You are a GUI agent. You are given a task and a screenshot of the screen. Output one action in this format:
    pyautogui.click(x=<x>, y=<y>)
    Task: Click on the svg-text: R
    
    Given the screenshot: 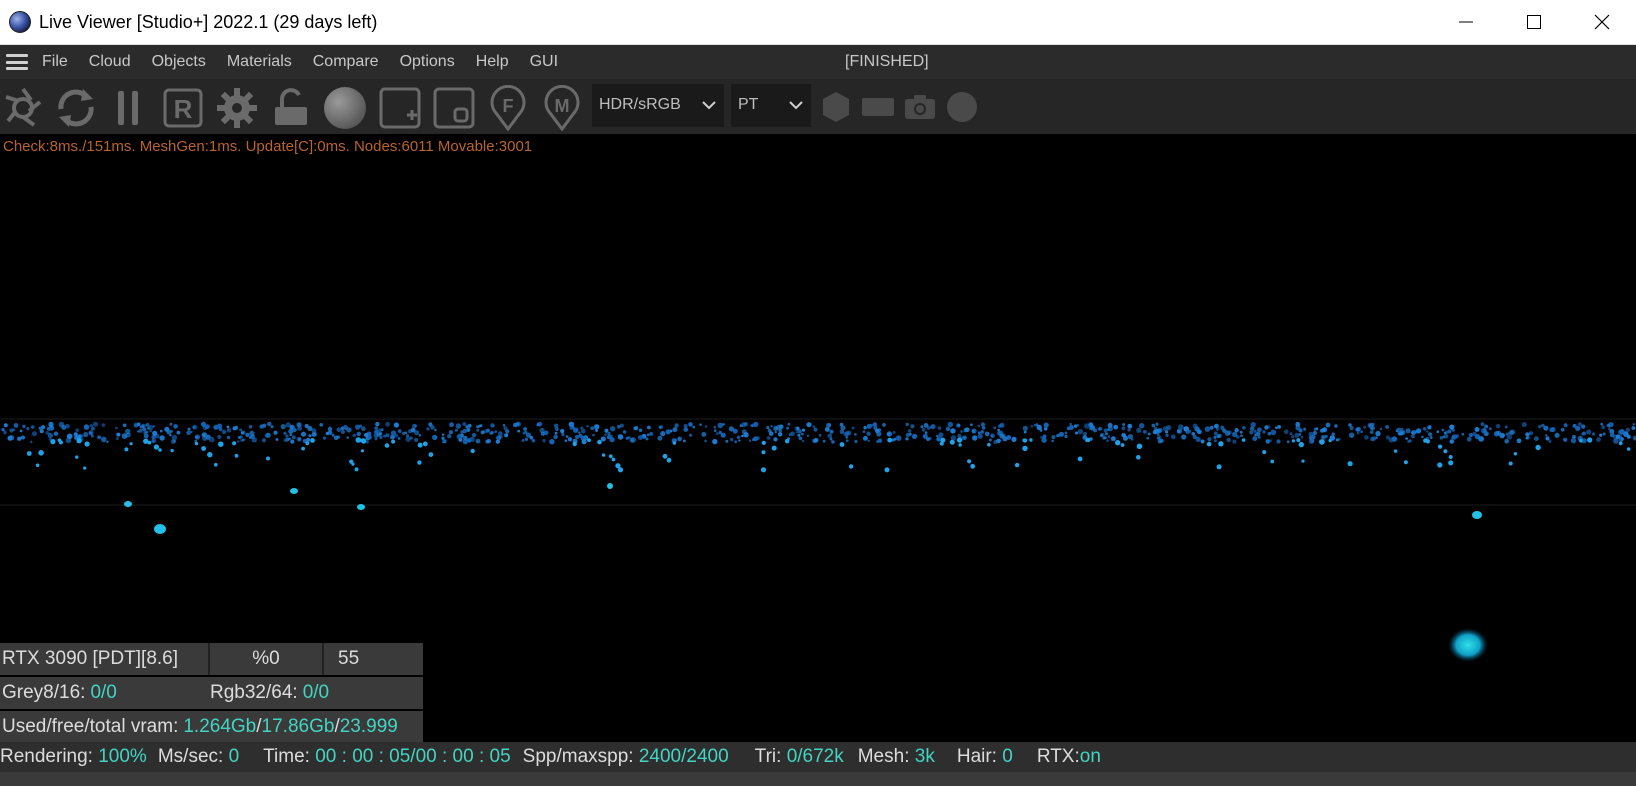 What is the action you would take?
    pyautogui.click(x=183, y=109)
    